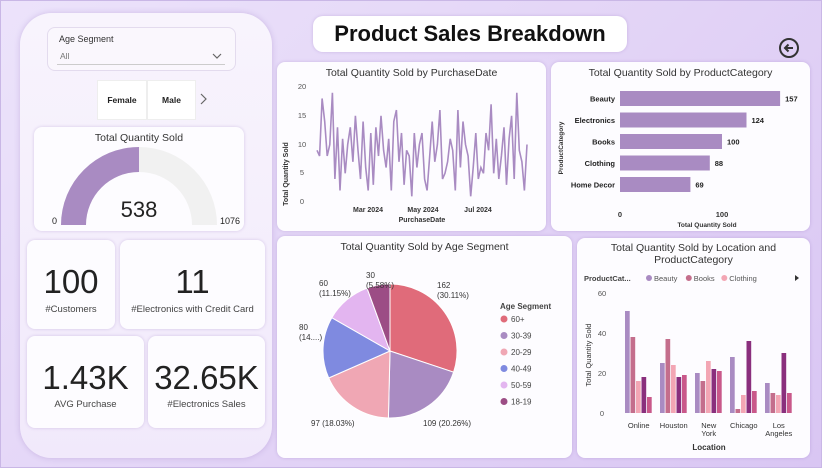  I want to click on kpi-value: 32.65K, so click(206, 377).